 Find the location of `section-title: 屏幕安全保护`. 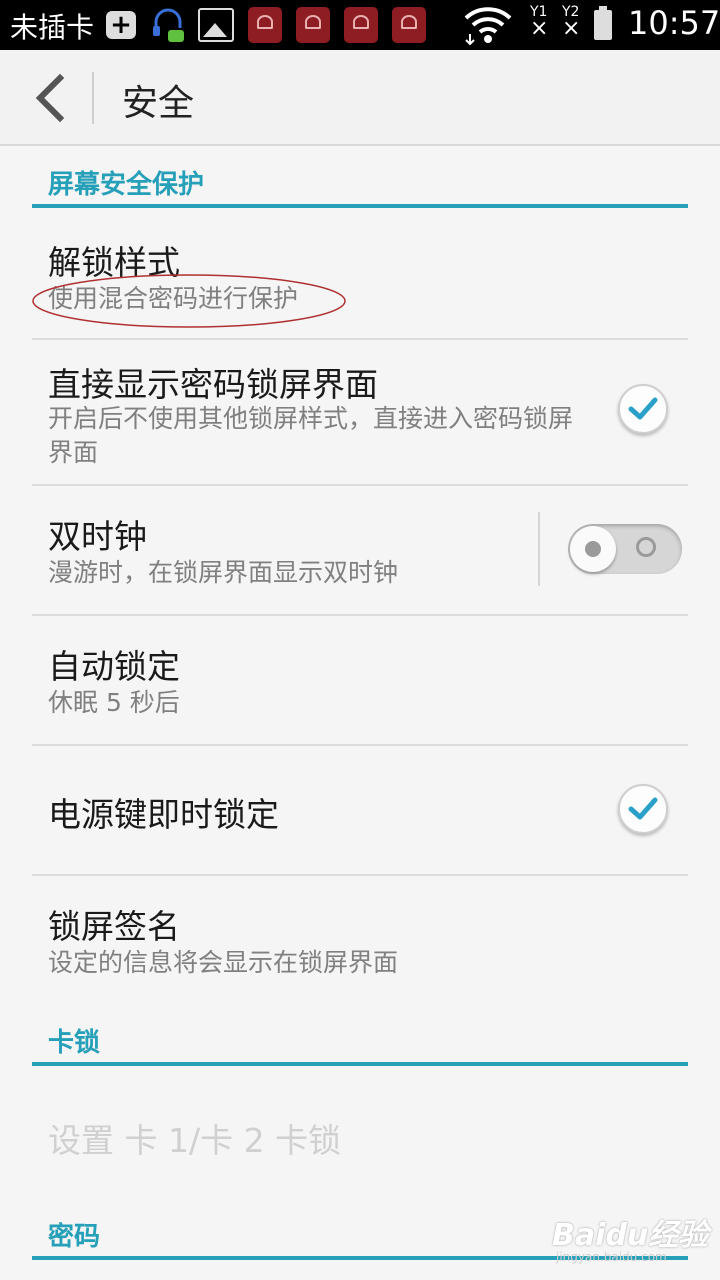

section-title: 屏幕安全保护 is located at coordinates (126, 185).